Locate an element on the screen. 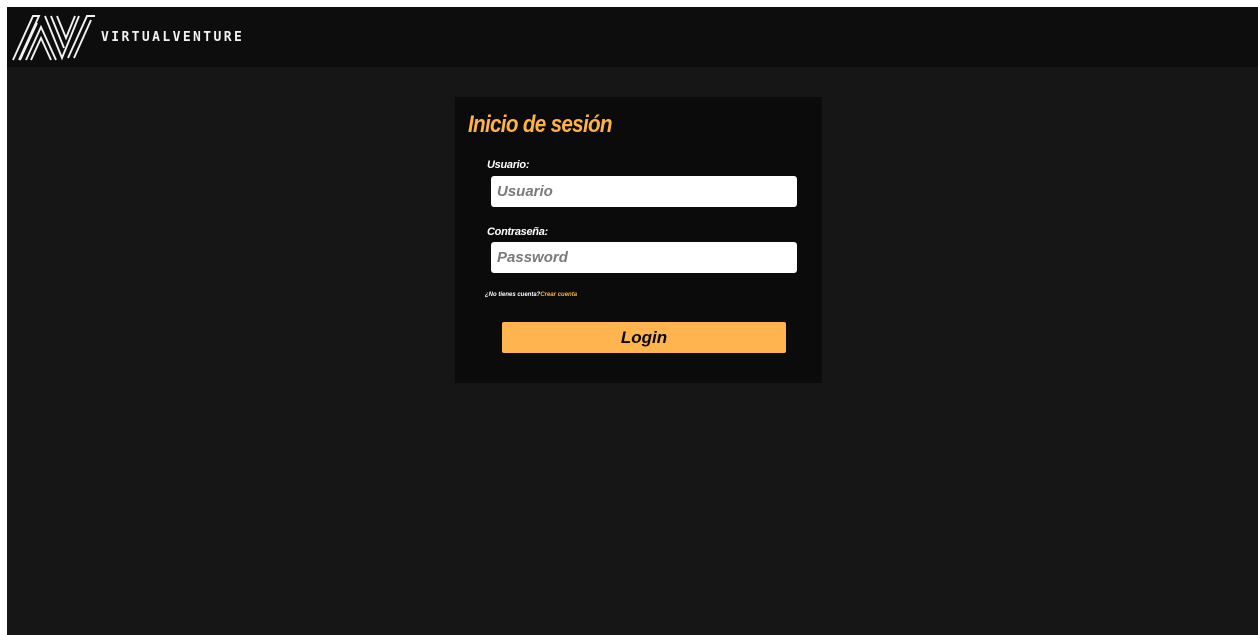 Image resolution: width=1258 pixels, height=635 pixels. register-question: ¿No tienes cuenta? is located at coordinates (513, 295).